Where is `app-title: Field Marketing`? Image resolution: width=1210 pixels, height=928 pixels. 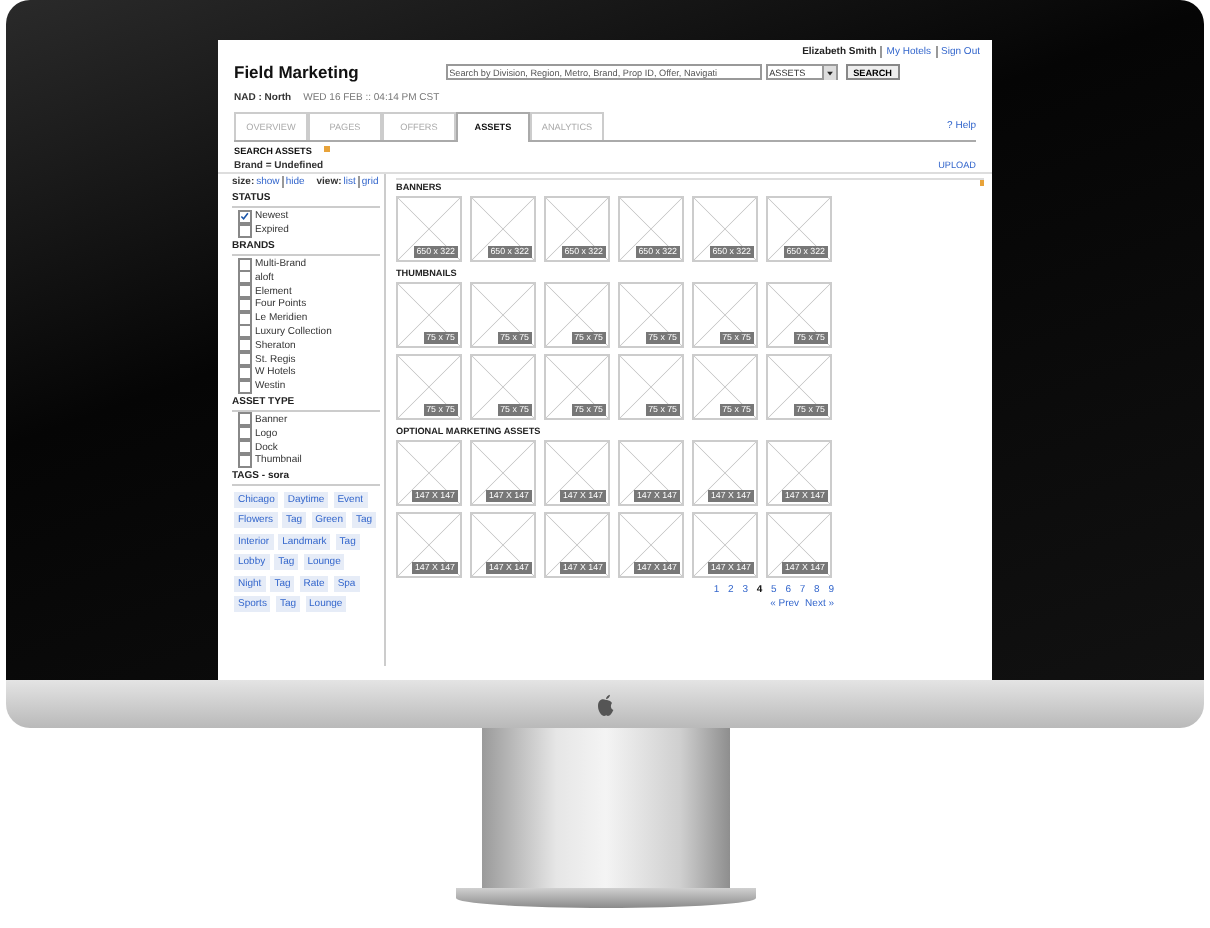
app-title: Field Marketing is located at coordinates (296, 72).